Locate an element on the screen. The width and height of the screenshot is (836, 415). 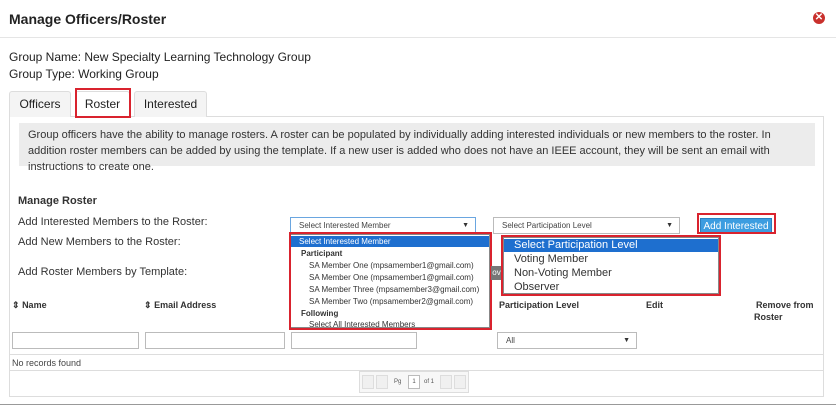
pager: Pg 1 of 1 is located at coordinates (414, 382).